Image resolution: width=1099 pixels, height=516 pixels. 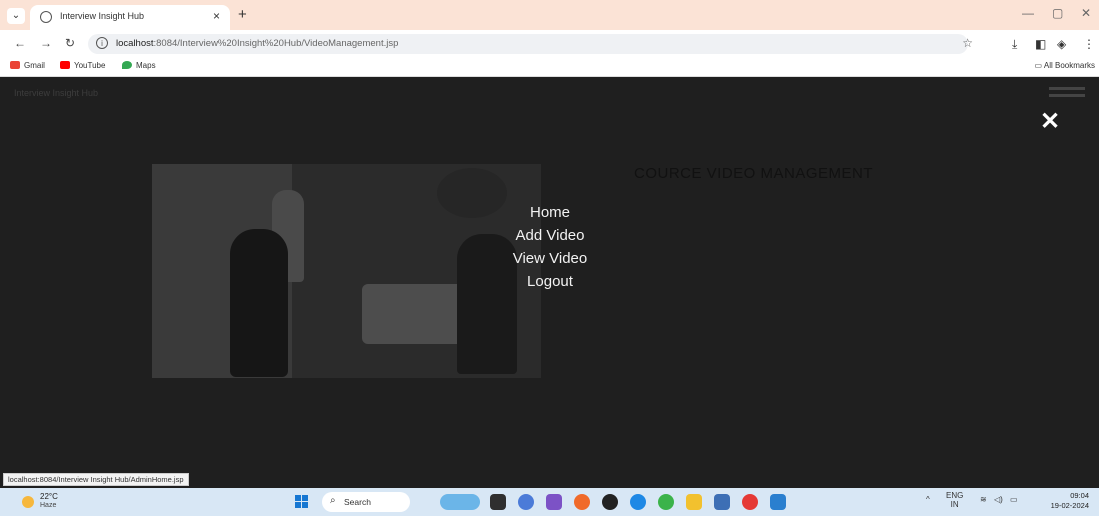 What do you see at coordinates (1061, 44) in the screenshot?
I see `extension-icon: ◈` at bounding box center [1061, 44].